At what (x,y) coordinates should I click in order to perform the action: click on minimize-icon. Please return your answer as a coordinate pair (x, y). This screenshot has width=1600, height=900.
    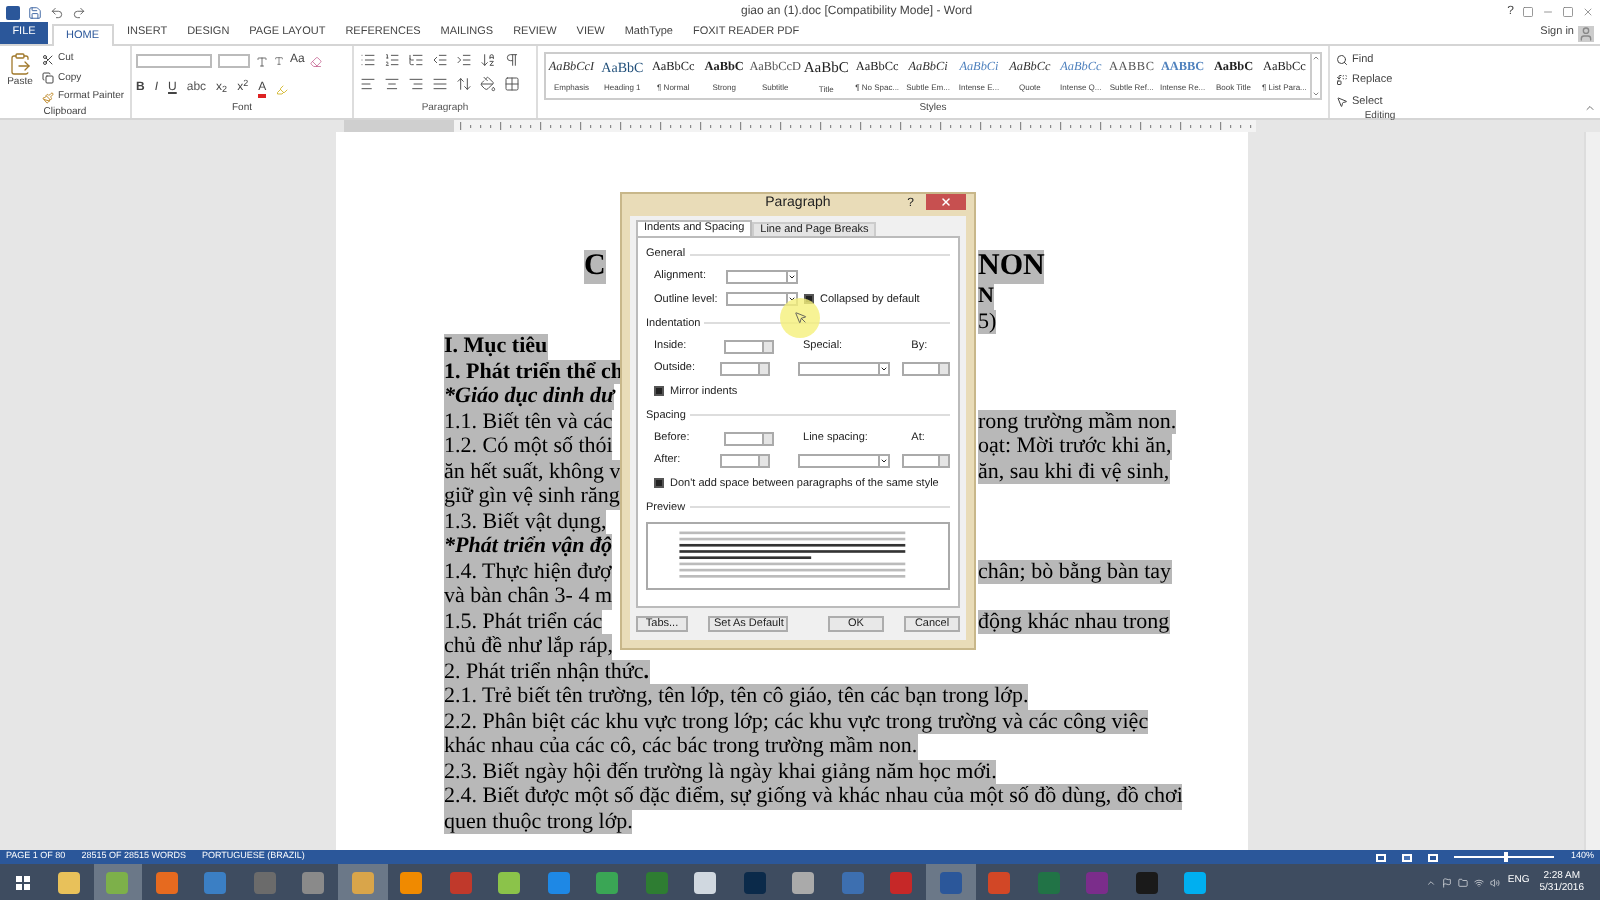
    Looking at the image, I should click on (1548, 12).